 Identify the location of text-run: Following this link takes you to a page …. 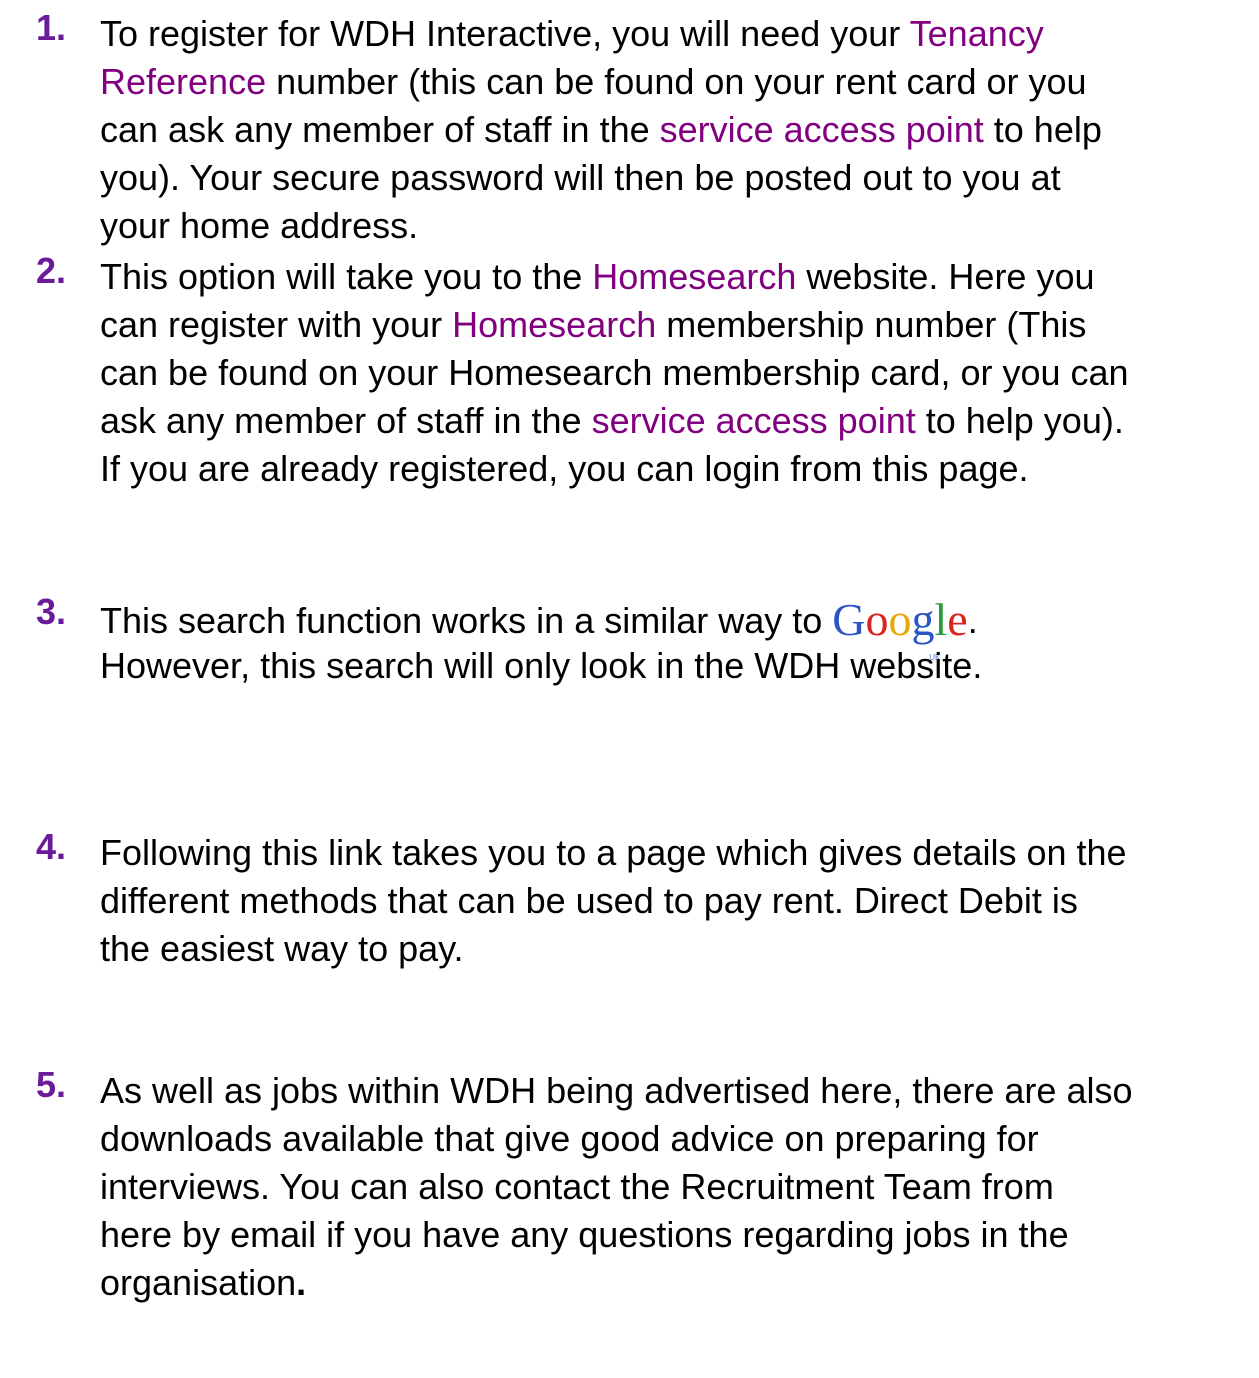
(613, 852).